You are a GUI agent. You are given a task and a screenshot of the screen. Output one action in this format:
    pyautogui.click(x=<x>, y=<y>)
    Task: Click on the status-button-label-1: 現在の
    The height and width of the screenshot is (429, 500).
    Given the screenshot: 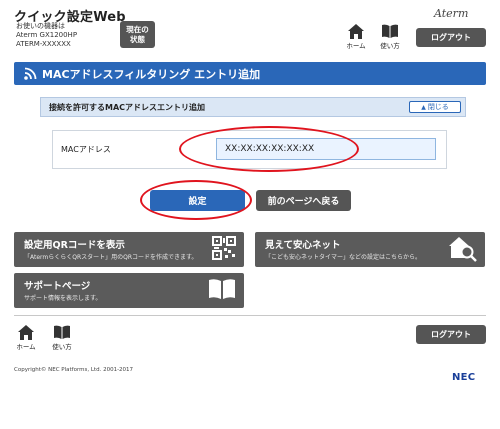 What is the action you would take?
    pyautogui.click(x=137, y=29)
    